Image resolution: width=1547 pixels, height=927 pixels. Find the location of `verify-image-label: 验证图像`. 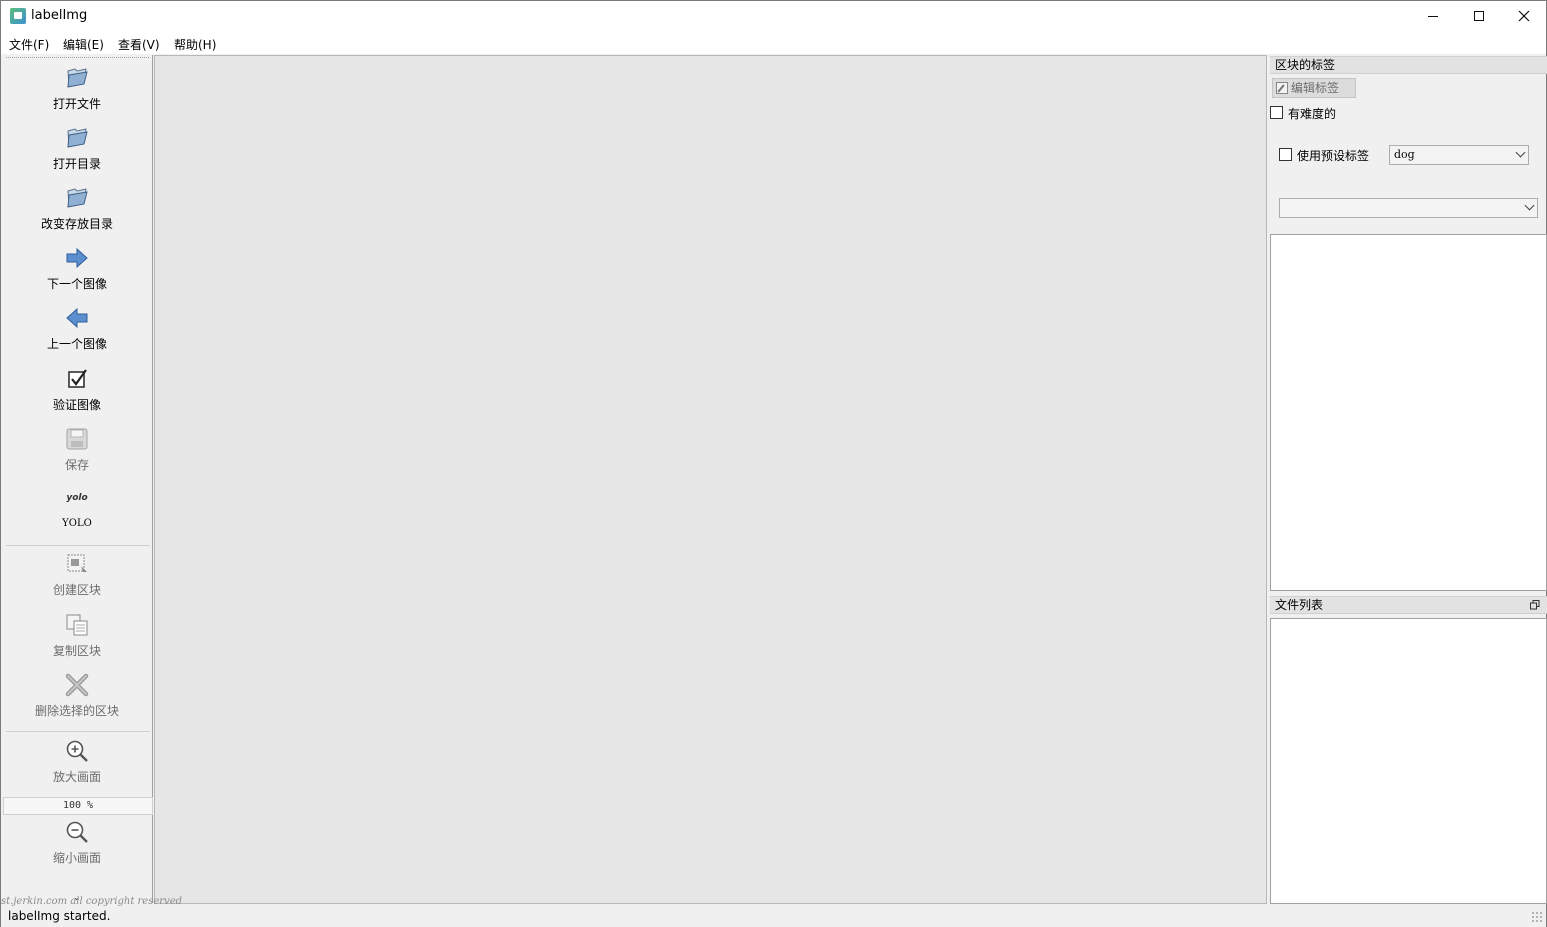

verify-image-label: 验证图像 is located at coordinates (76, 405).